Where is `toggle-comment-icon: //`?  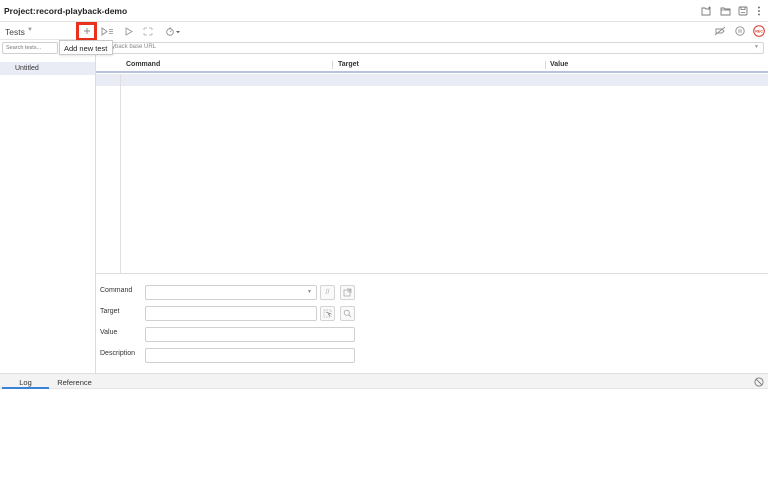
toggle-comment-icon: // is located at coordinates (327, 292).